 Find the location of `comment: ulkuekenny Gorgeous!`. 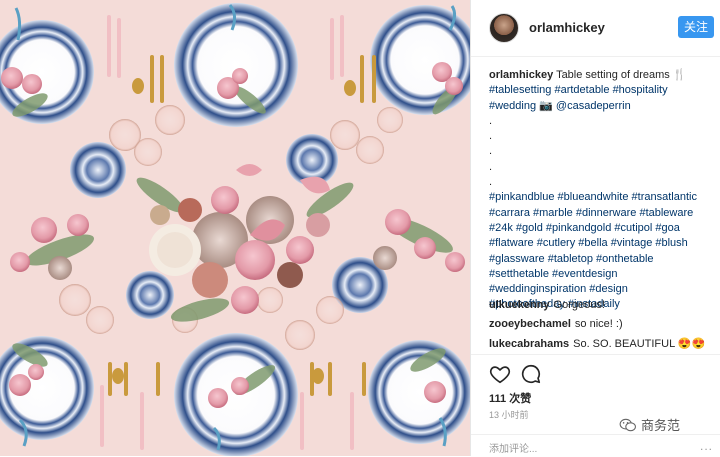

comment: ulkuekenny Gorgeous! is located at coordinates (547, 305).